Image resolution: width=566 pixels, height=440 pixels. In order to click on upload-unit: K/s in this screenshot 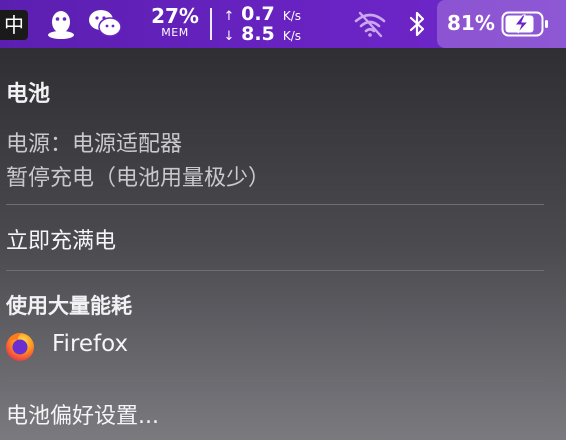, I will do `click(292, 16)`.